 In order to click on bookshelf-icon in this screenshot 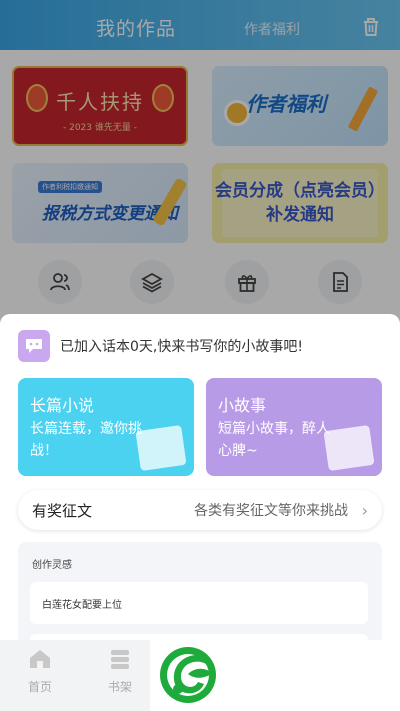, I will do `click(120, 659)`.